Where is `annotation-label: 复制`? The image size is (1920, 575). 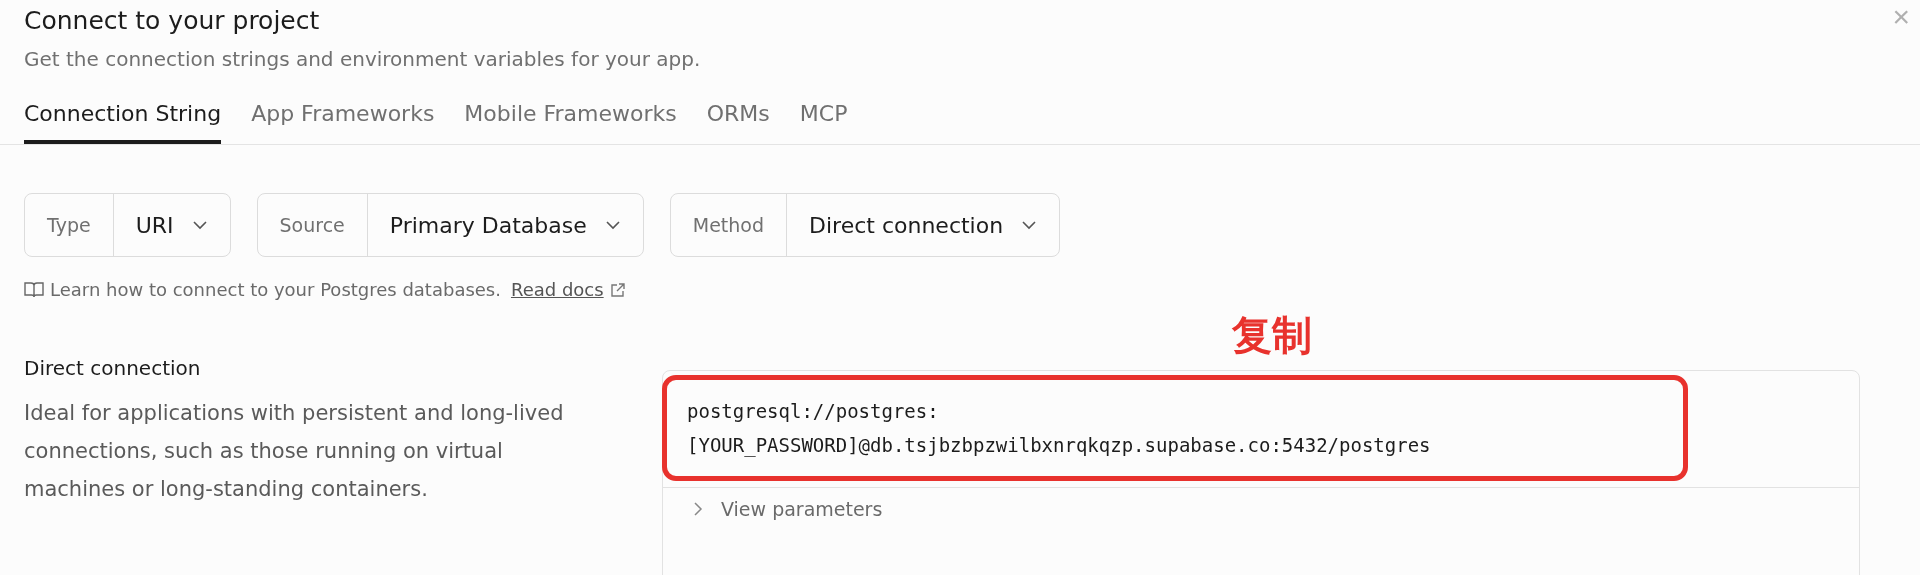 annotation-label: 复制 is located at coordinates (1272, 335).